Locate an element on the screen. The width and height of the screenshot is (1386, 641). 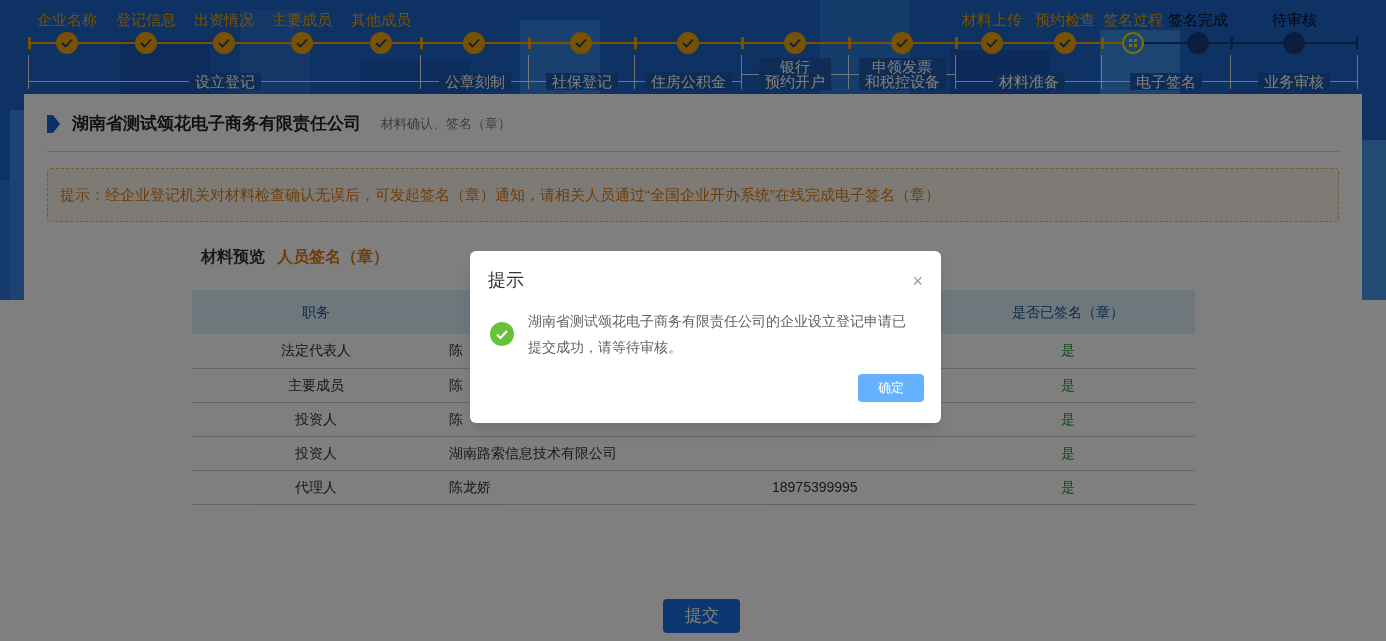
step-label: 其他成员 is located at coordinates (380, 19).